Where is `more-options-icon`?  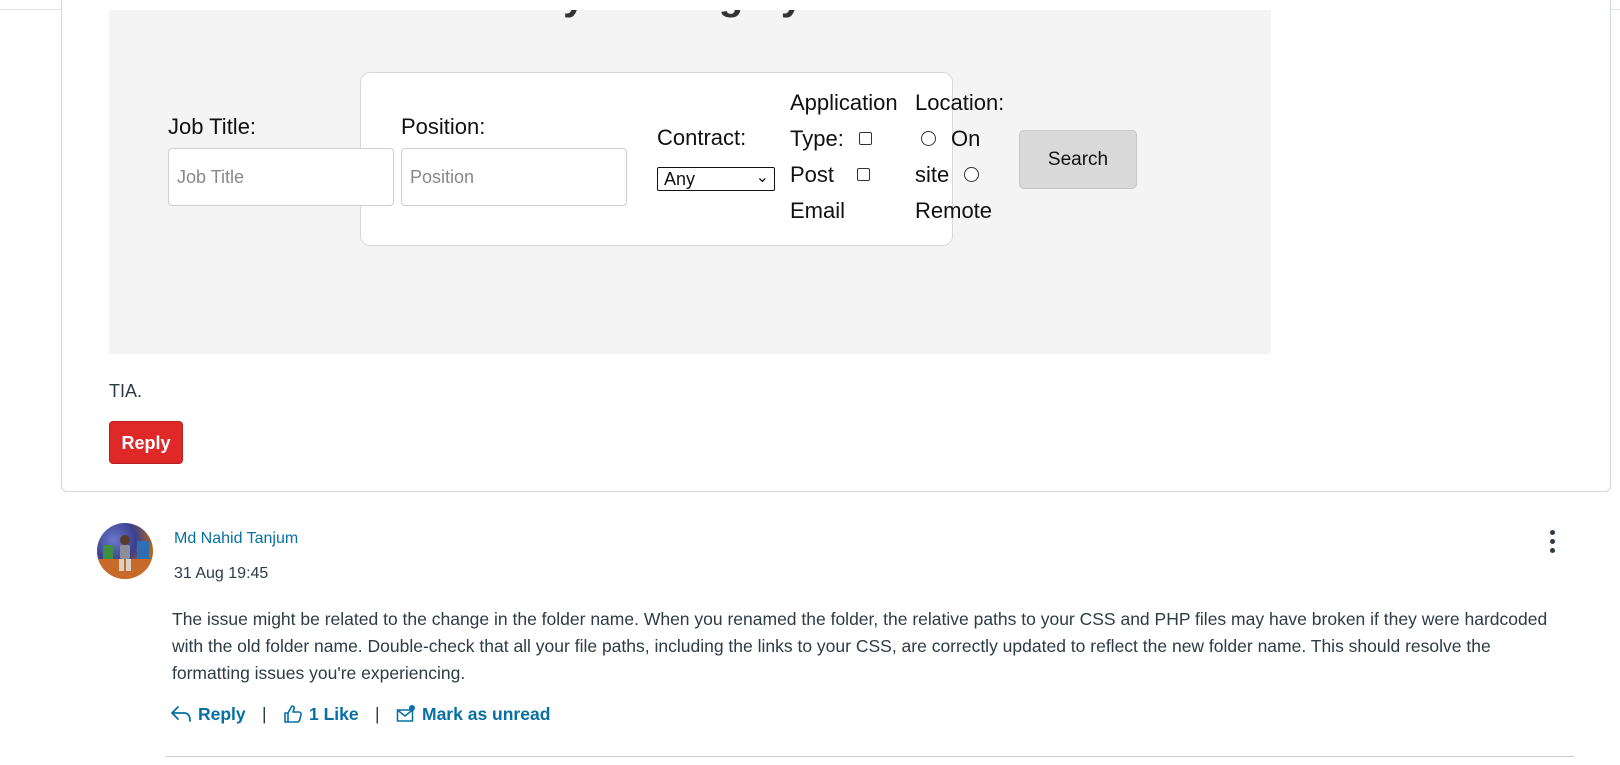
more-options-icon is located at coordinates (1552, 544).